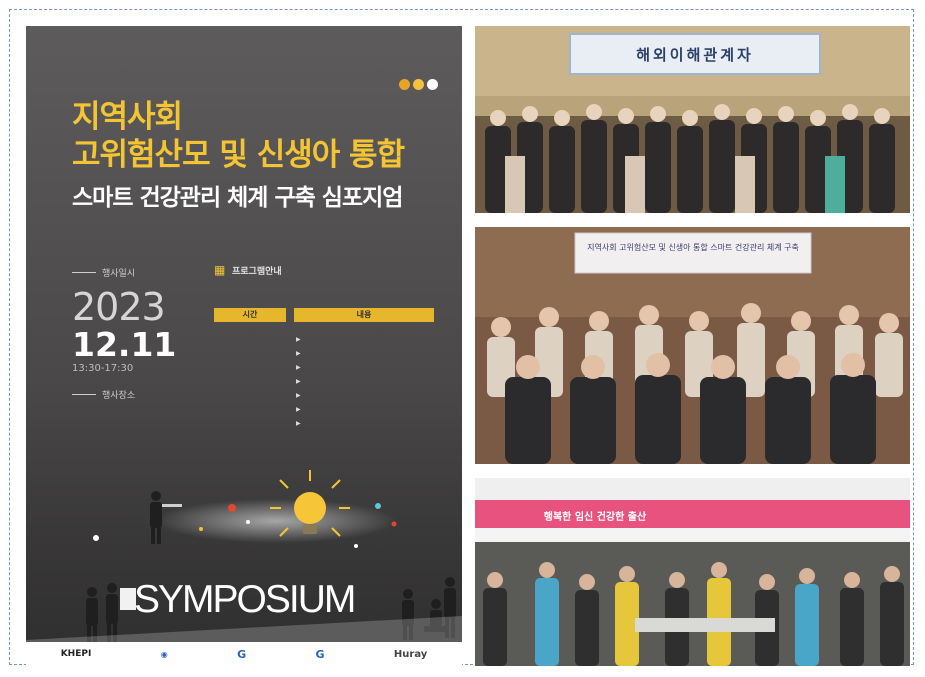  I want to click on symposium-text: SYMPOSIUM, so click(245, 599).